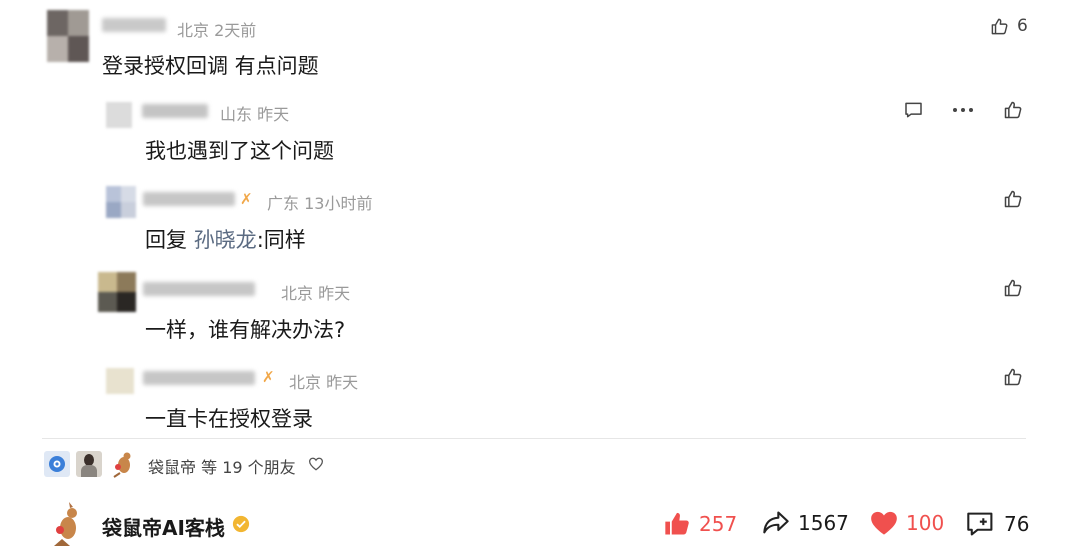 This screenshot has height=555, width=1080. What do you see at coordinates (248, 467) in the screenshot?
I see `liked-by-rest: 等 19 个朋友` at bounding box center [248, 467].